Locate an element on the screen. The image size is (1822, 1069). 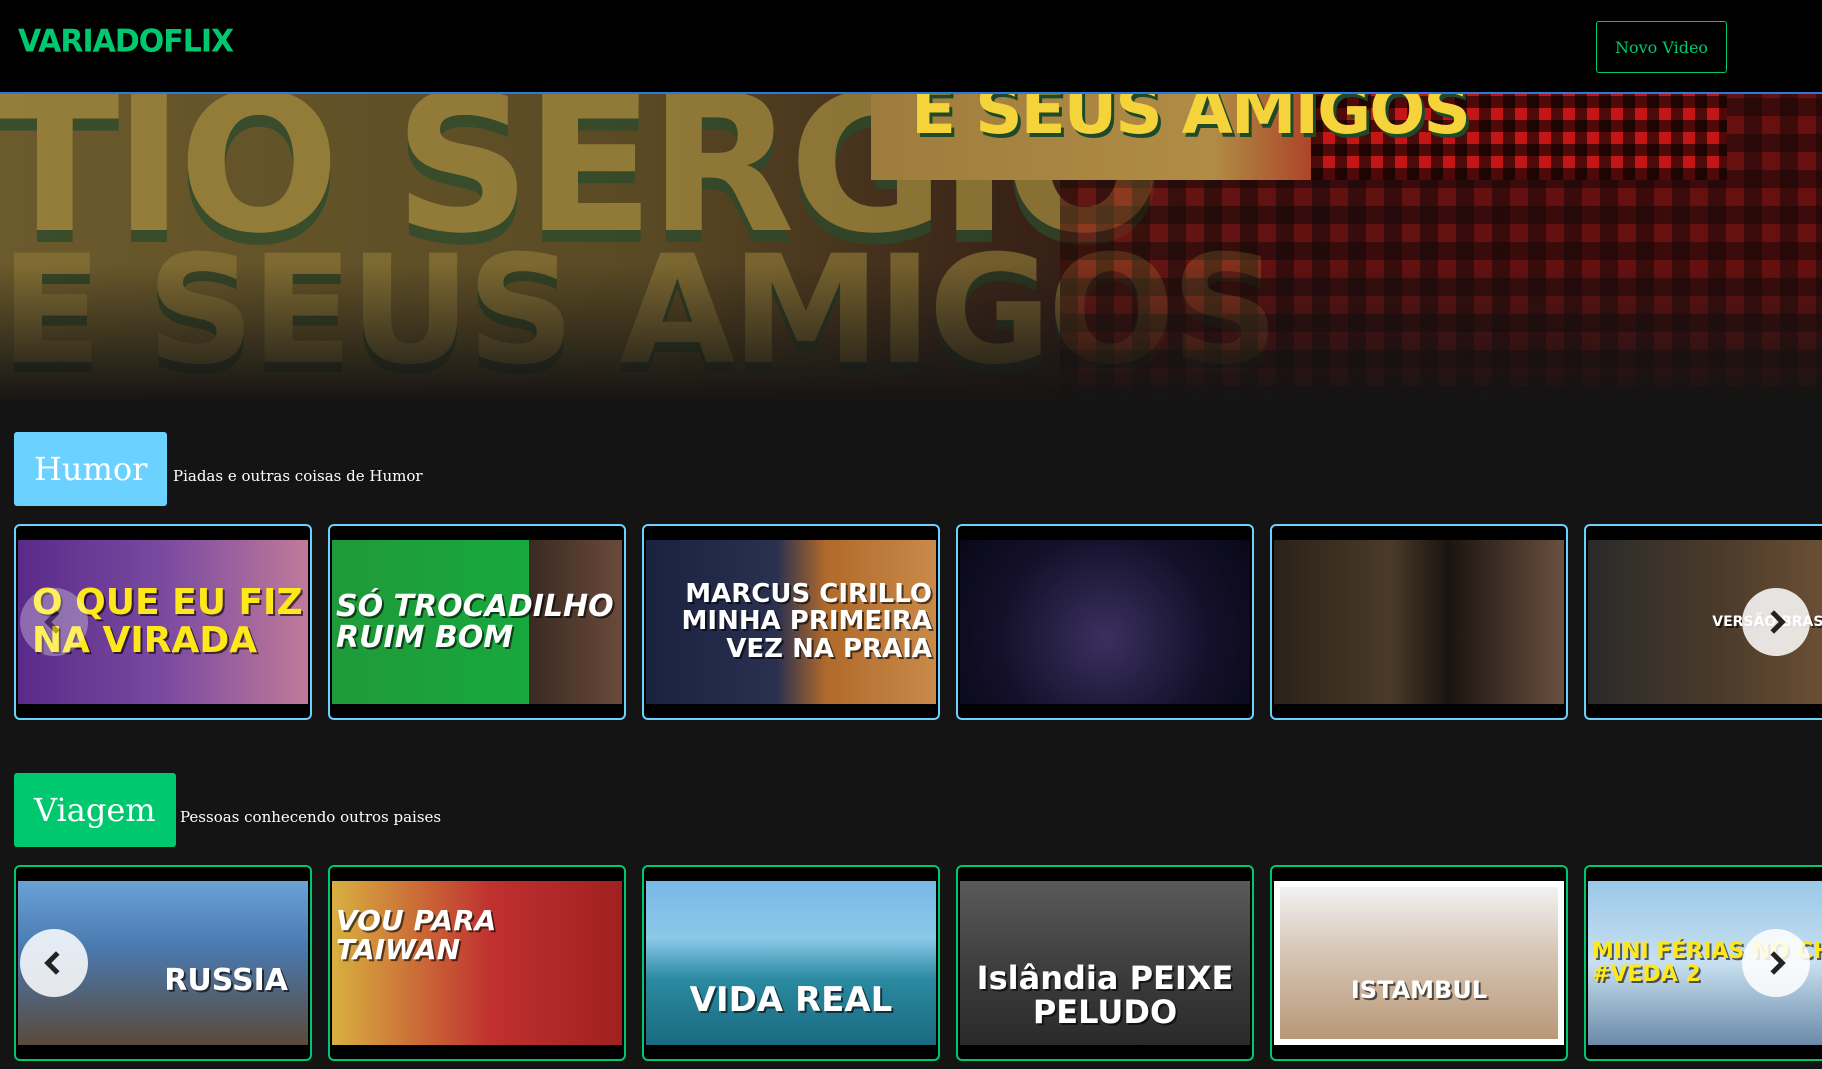
video-card: ISTAMBUL is located at coordinates (1419, 963).